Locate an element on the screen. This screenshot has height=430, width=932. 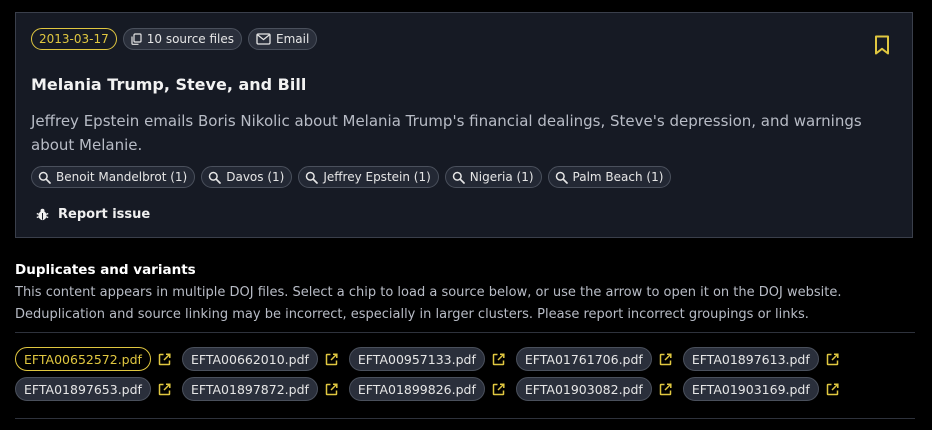
document-title: Melania Trump, Steve, and Bill is located at coordinates (169, 84).